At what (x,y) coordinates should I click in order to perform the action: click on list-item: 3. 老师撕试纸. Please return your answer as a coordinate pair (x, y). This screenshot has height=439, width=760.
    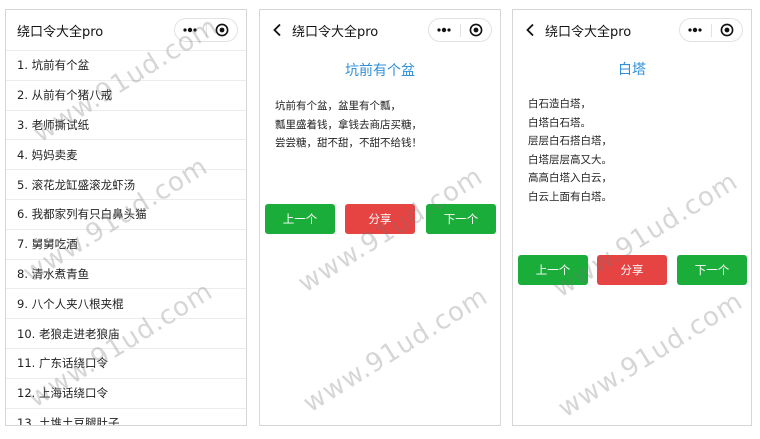
    Looking at the image, I should click on (126, 124).